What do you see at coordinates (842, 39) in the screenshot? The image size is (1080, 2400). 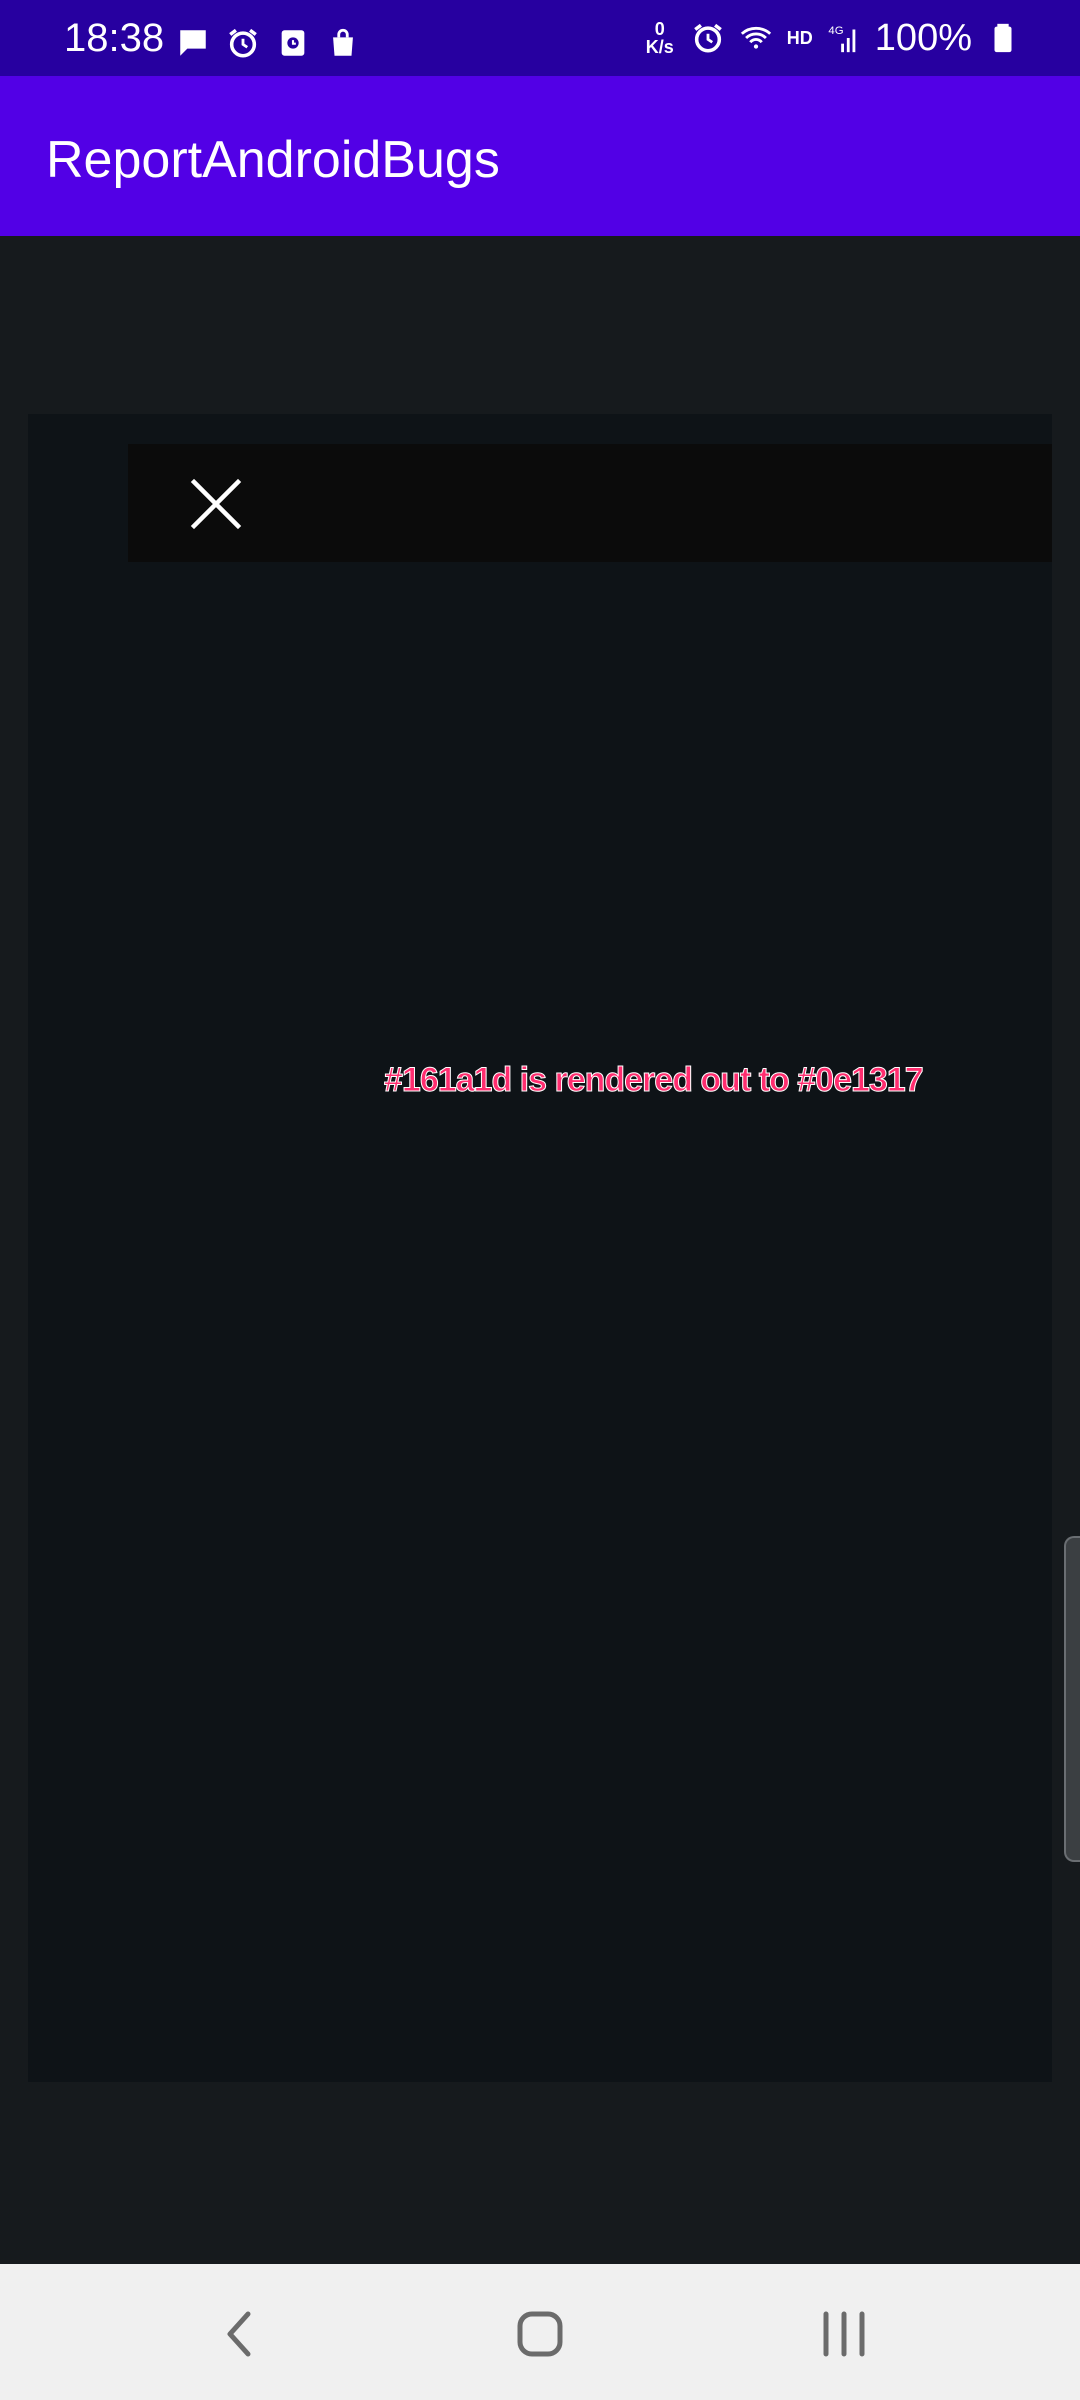 I see `signal-icon: 4G` at bounding box center [842, 39].